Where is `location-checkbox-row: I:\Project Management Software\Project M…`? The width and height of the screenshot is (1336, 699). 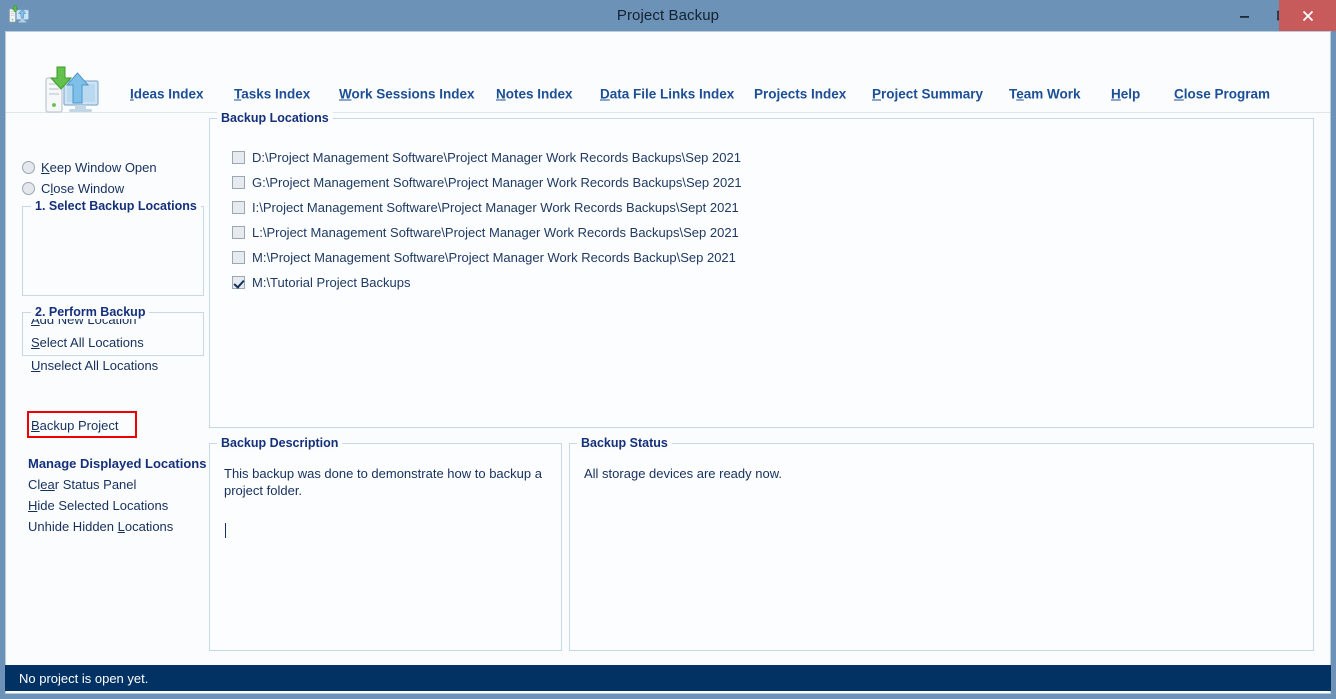 location-checkbox-row: I:\Project Management Software\Project M… is located at coordinates (485, 207).